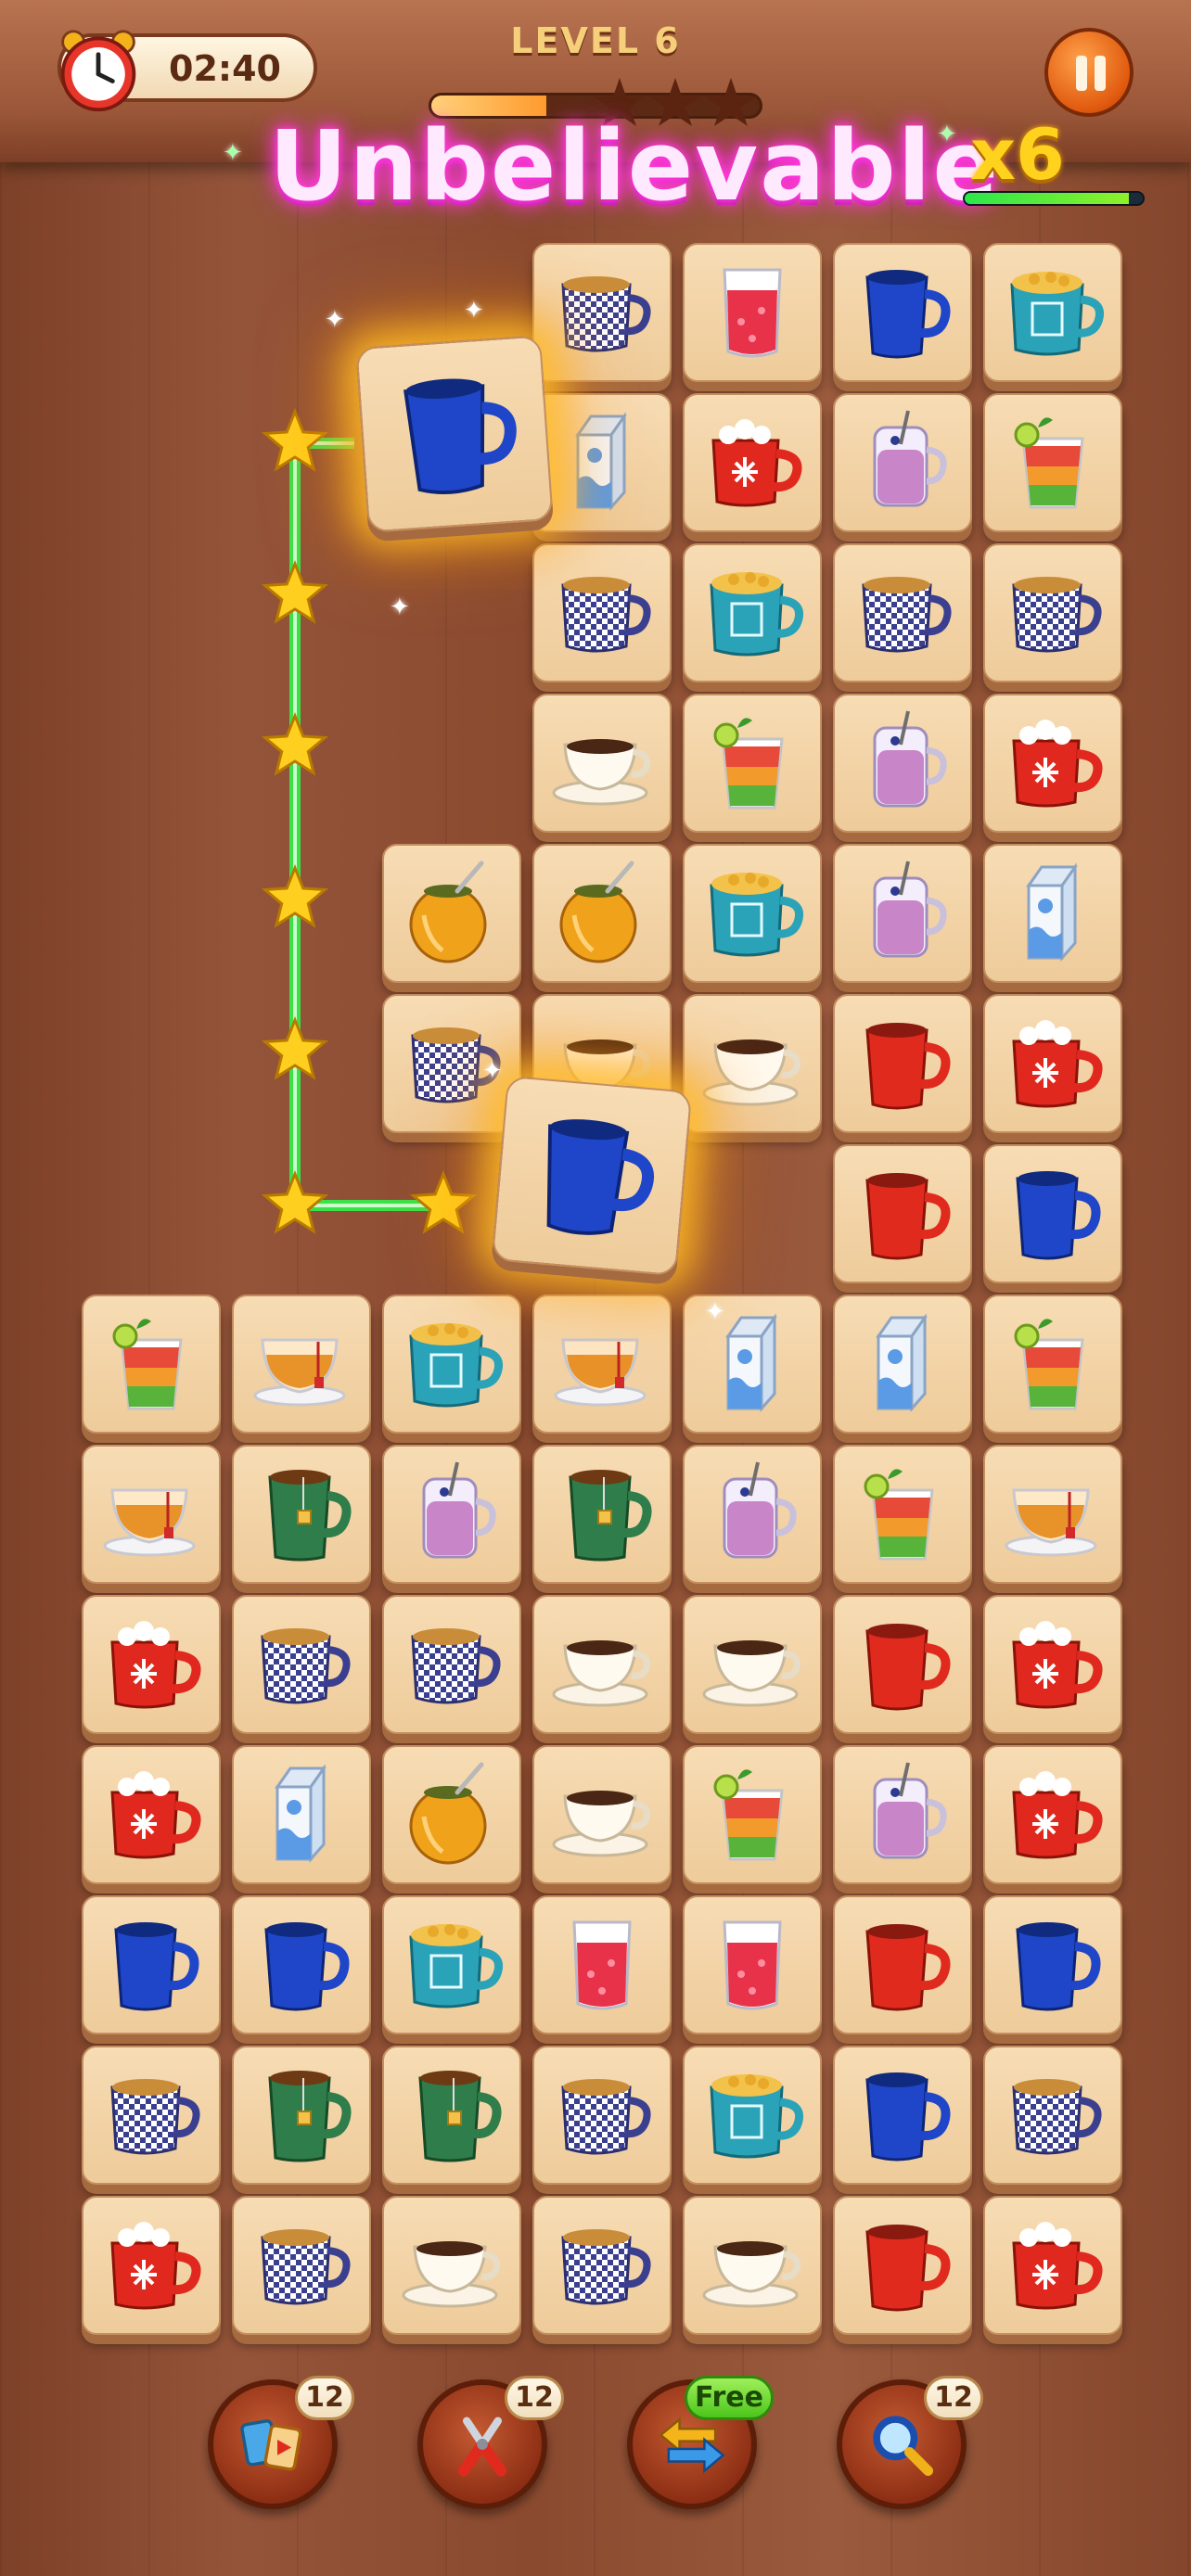  I want to click on pink-smoothie-jar-icon, so click(752, 1514).